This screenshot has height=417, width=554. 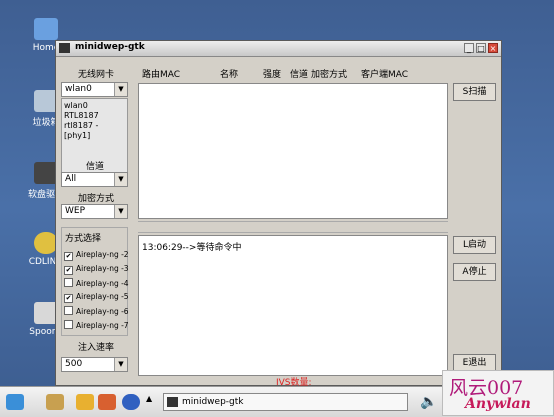 I want to click on inject-rate-label: 注入速率, so click(x=96, y=348).